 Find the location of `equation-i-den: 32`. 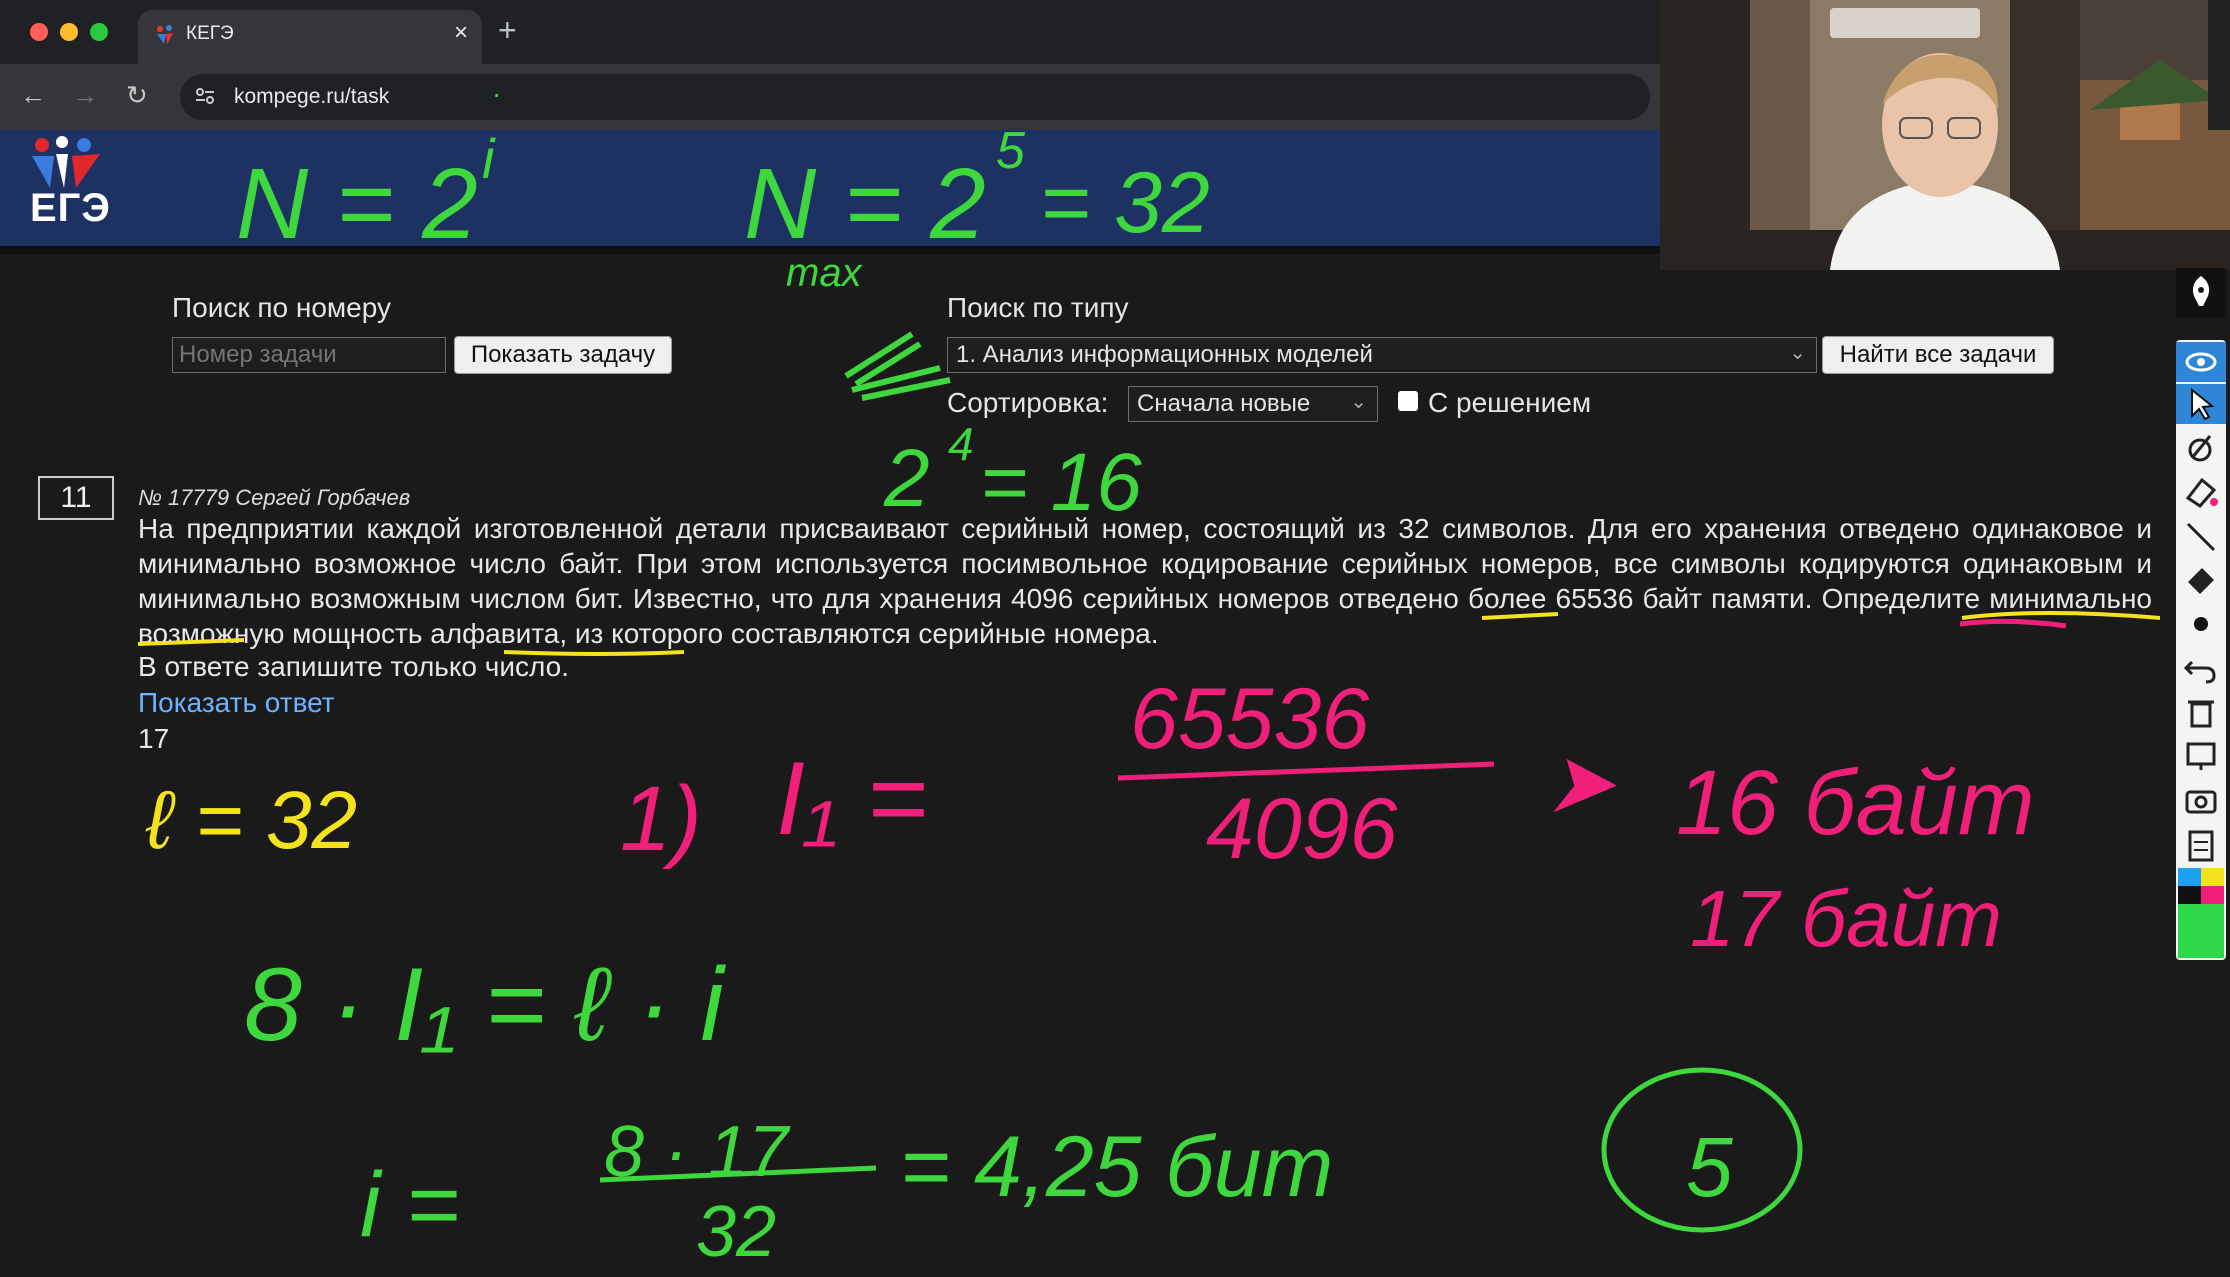

equation-i-den: 32 is located at coordinates (736, 1232).